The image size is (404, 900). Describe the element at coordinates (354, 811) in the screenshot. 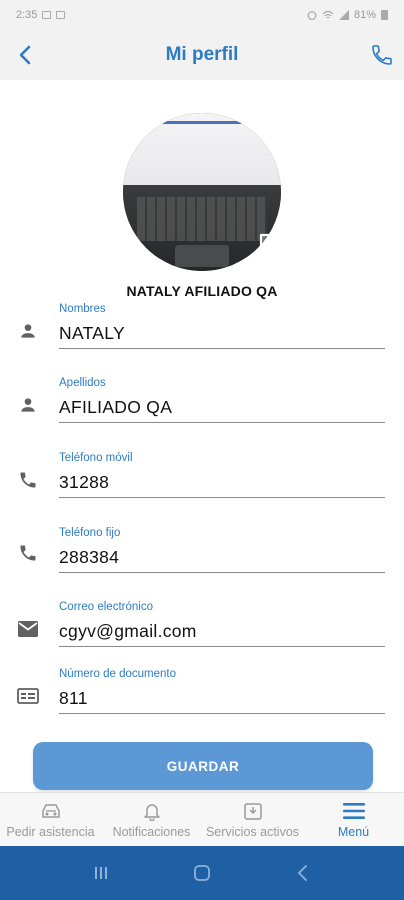

I see `hamburger-menu-icon` at that location.